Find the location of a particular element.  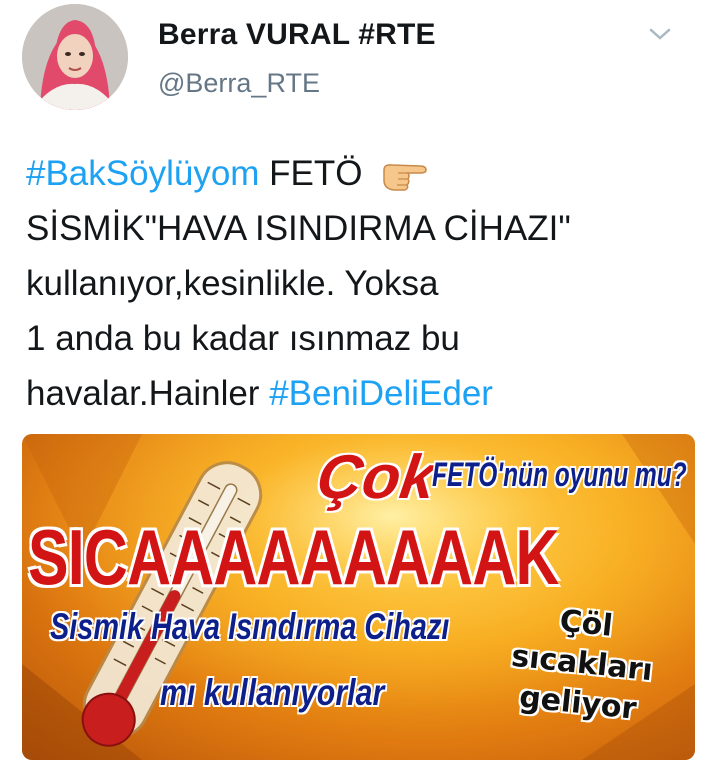

avatar-photo is located at coordinates (75, 57).